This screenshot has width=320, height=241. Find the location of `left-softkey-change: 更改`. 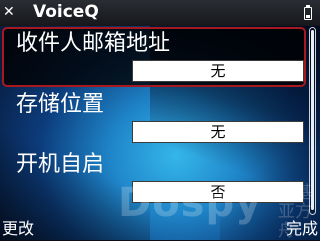

left-softkey-change: 更改 is located at coordinates (18, 229).